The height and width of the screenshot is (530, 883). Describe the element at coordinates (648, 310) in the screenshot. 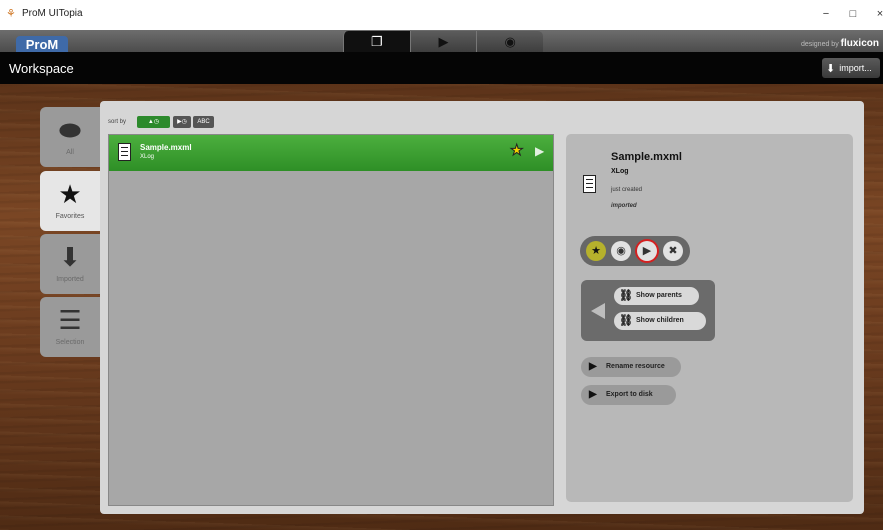

I see `relations-box: ⛓ Show parents ⛓ Show children` at that location.